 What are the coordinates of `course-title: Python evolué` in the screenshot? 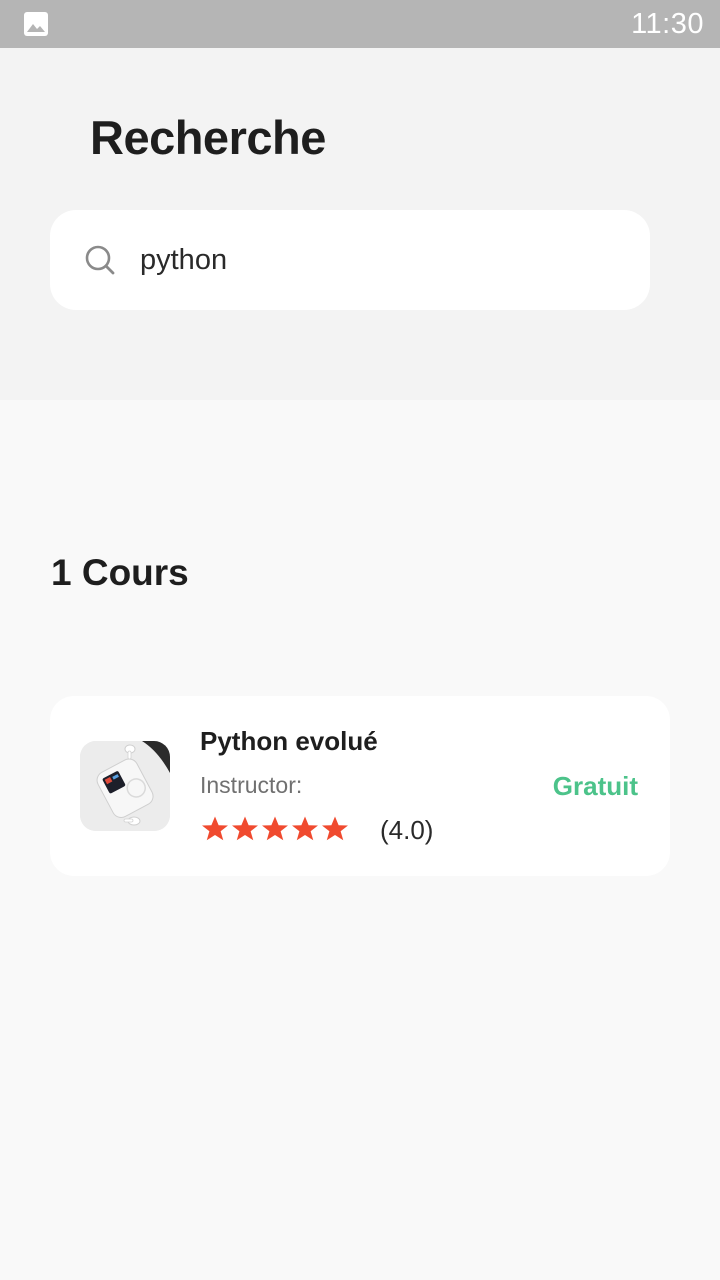 It's located at (289, 741).